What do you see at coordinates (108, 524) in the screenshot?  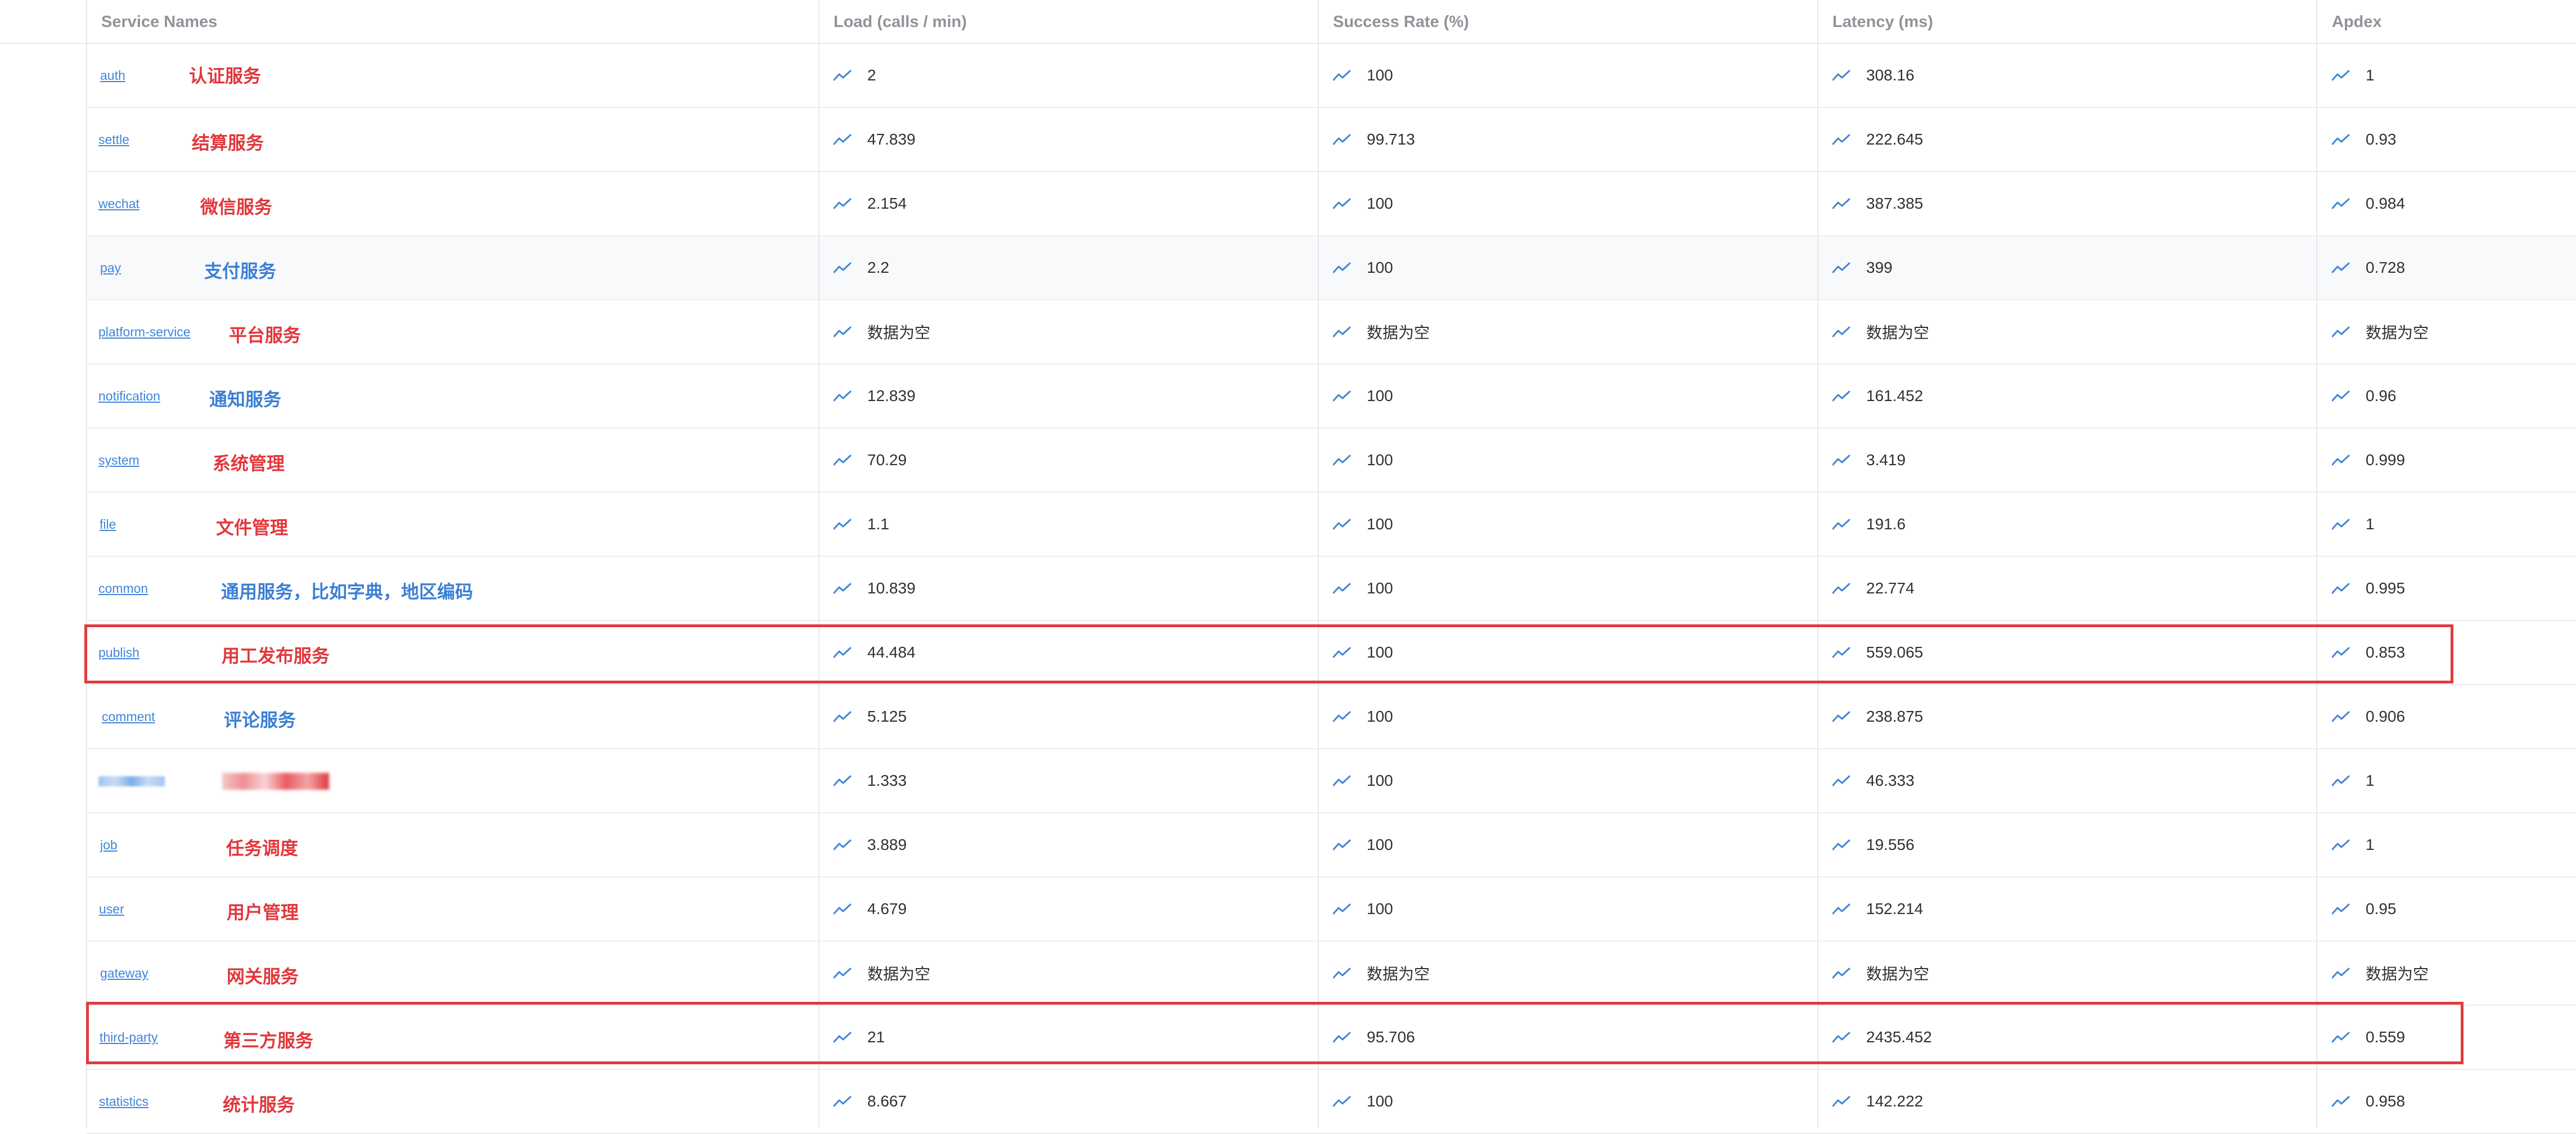 I see `service-link: file` at bounding box center [108, 524].